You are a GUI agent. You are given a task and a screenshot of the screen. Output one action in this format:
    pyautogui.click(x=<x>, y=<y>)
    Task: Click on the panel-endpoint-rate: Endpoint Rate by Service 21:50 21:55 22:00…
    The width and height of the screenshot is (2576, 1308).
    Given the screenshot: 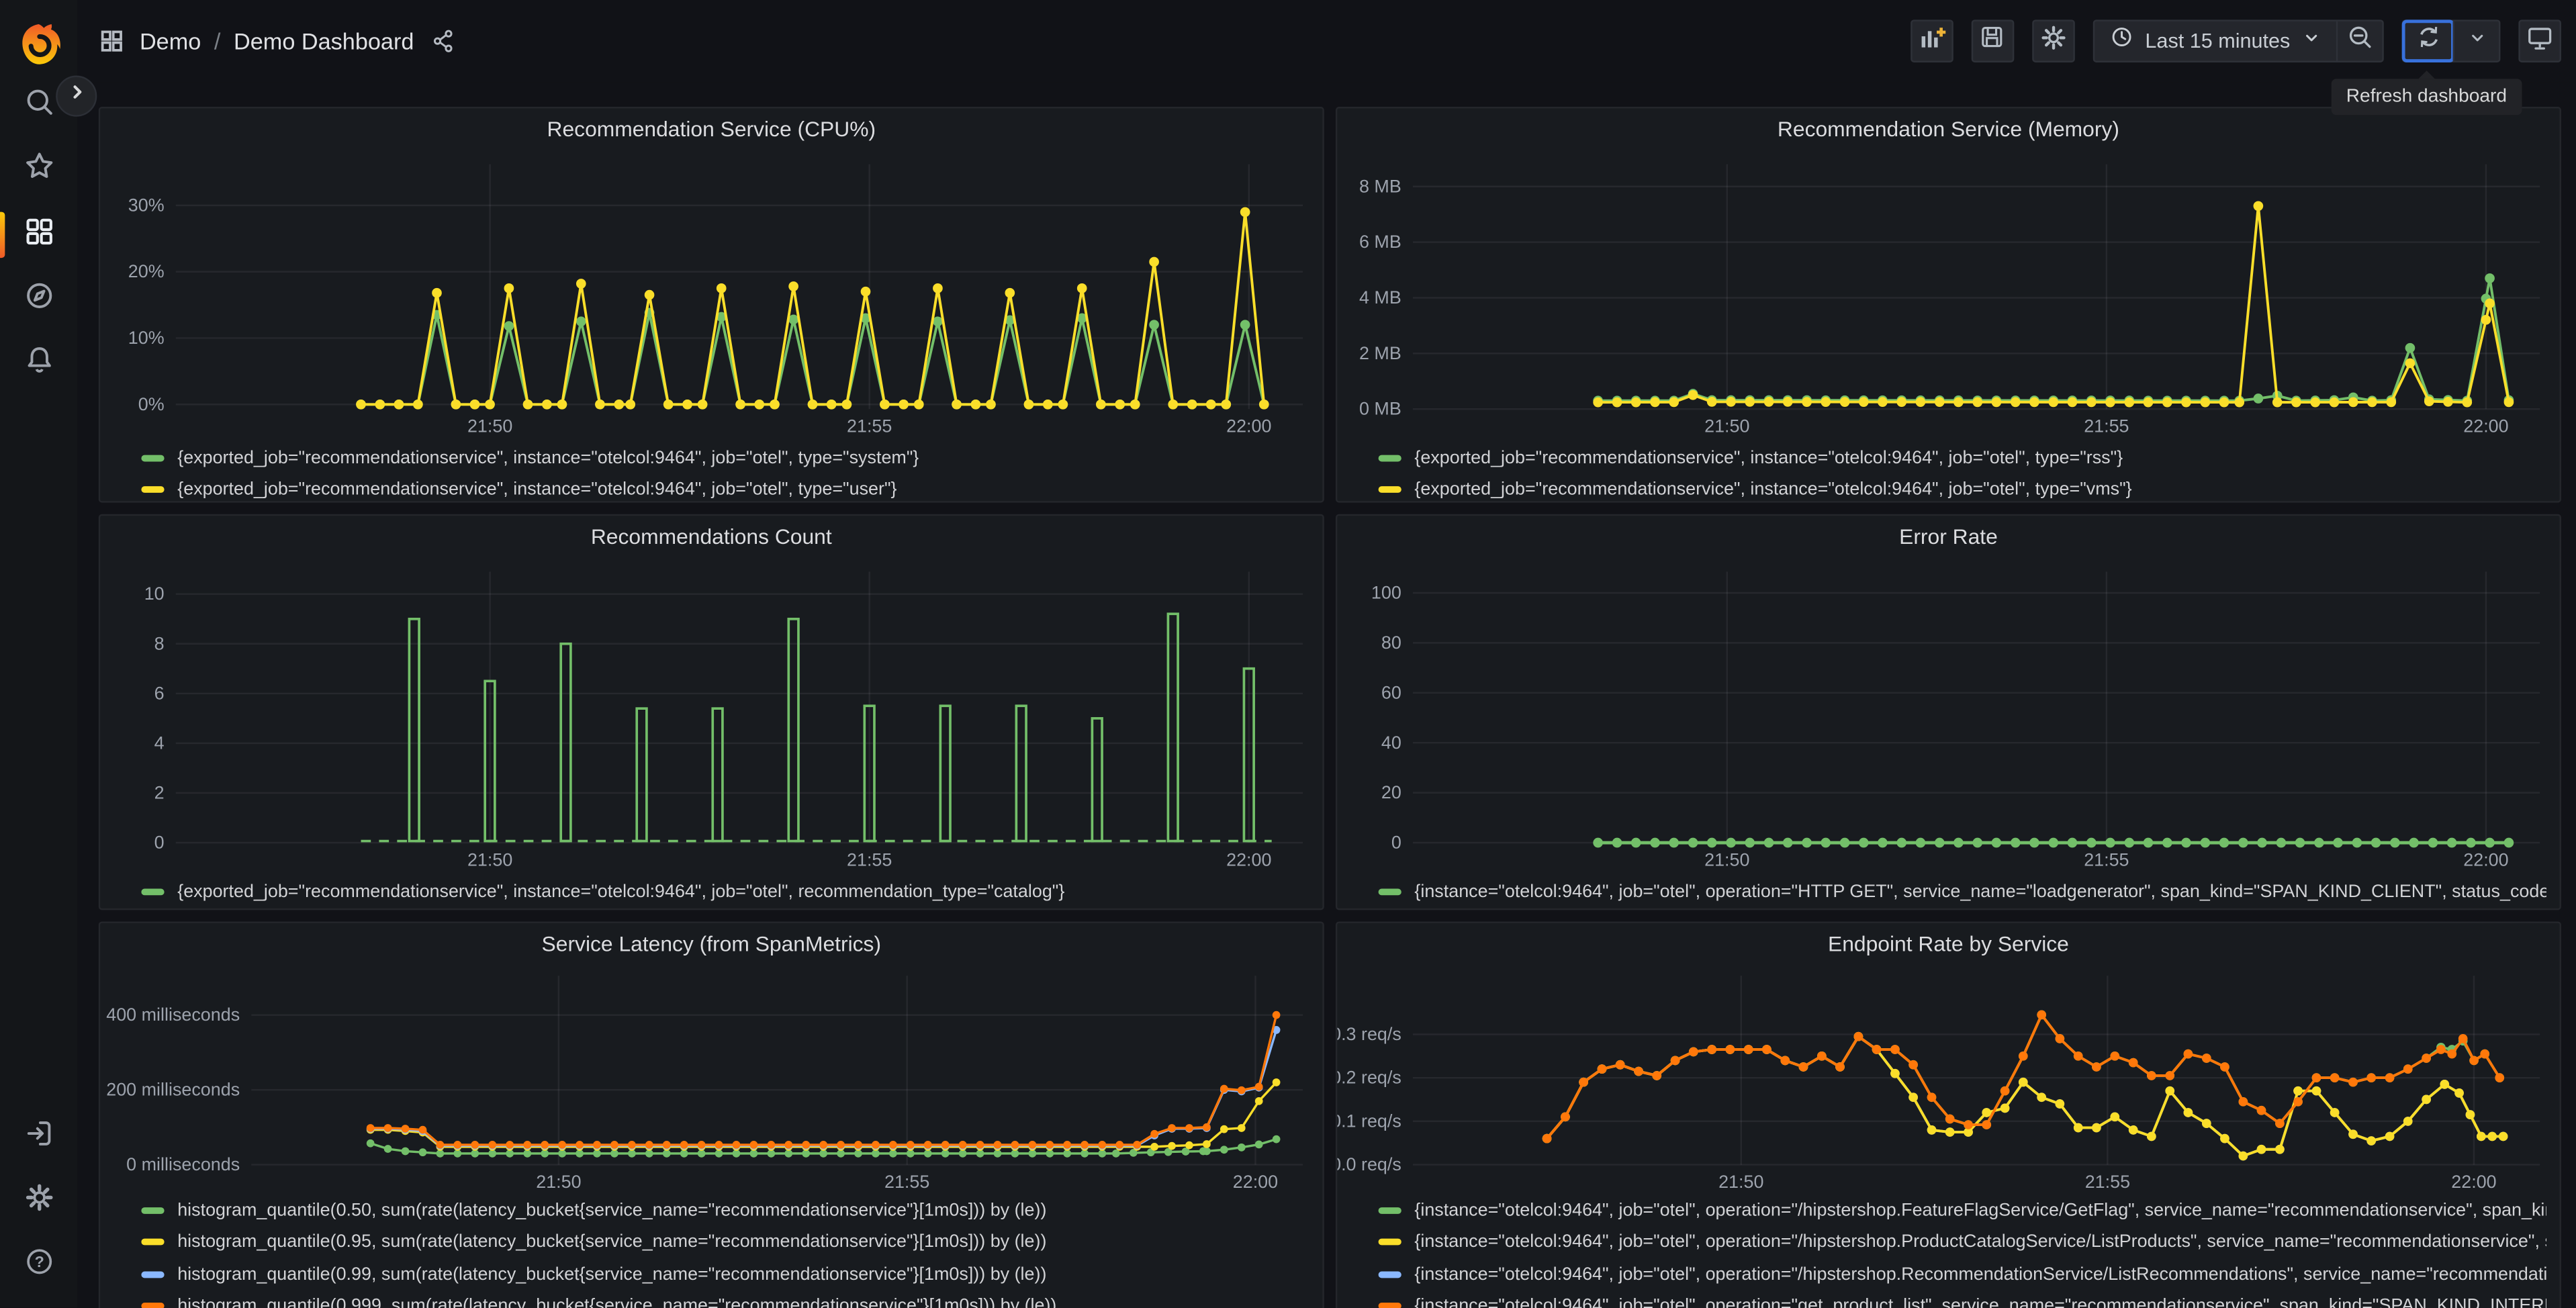 What is the action you would take?
    pyautogui.click(x=1948, y=1114)
    